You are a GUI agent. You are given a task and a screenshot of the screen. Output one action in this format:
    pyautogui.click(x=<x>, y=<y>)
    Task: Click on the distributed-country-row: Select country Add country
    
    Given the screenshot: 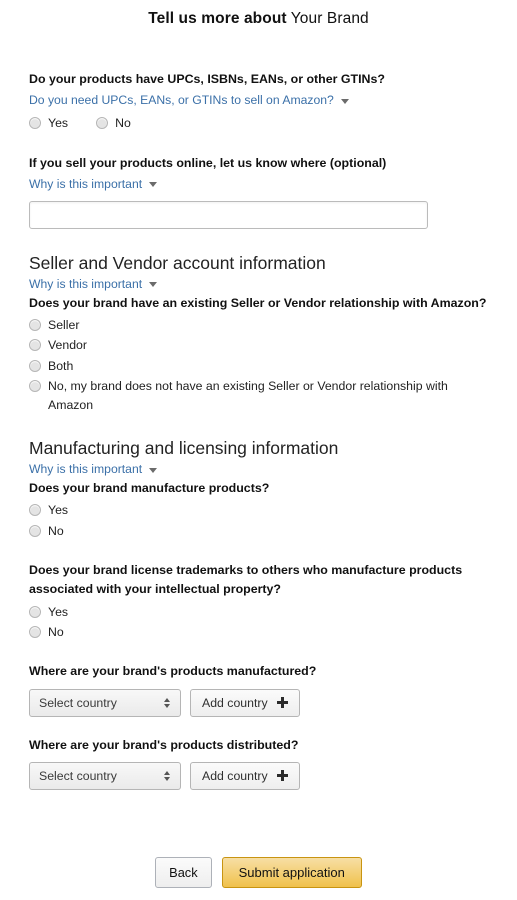 What is the action you would take?
    pyautogui.click(x=258, y=775)
    